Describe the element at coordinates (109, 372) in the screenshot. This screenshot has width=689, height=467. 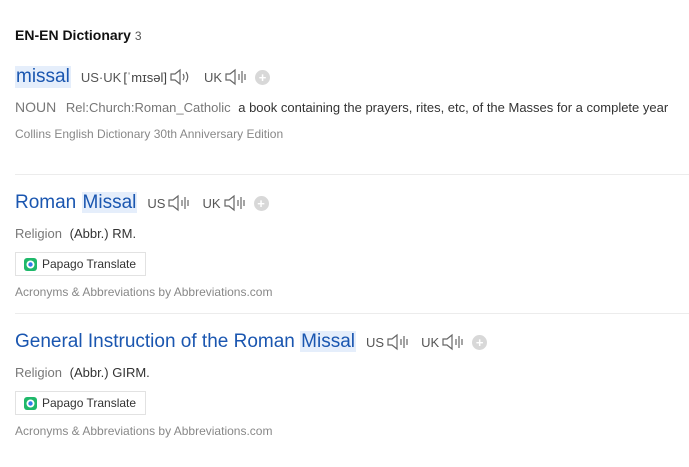
I see `abbreviation-text: (Abbr.) GIRM.` at that location.